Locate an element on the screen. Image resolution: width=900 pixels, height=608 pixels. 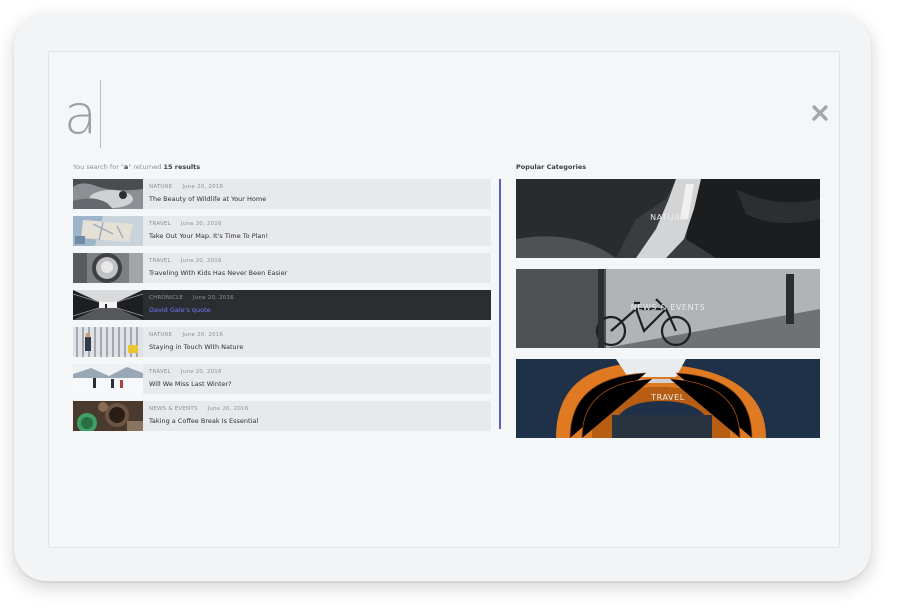
category-label: NATURE is located at coordinates (668, 217).